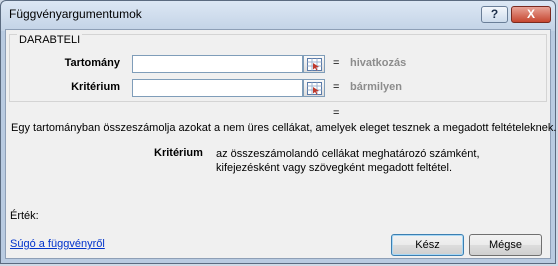  Describe the element at coordinates (531, 14) in the screenshot. I see `close-button: X` at that location.